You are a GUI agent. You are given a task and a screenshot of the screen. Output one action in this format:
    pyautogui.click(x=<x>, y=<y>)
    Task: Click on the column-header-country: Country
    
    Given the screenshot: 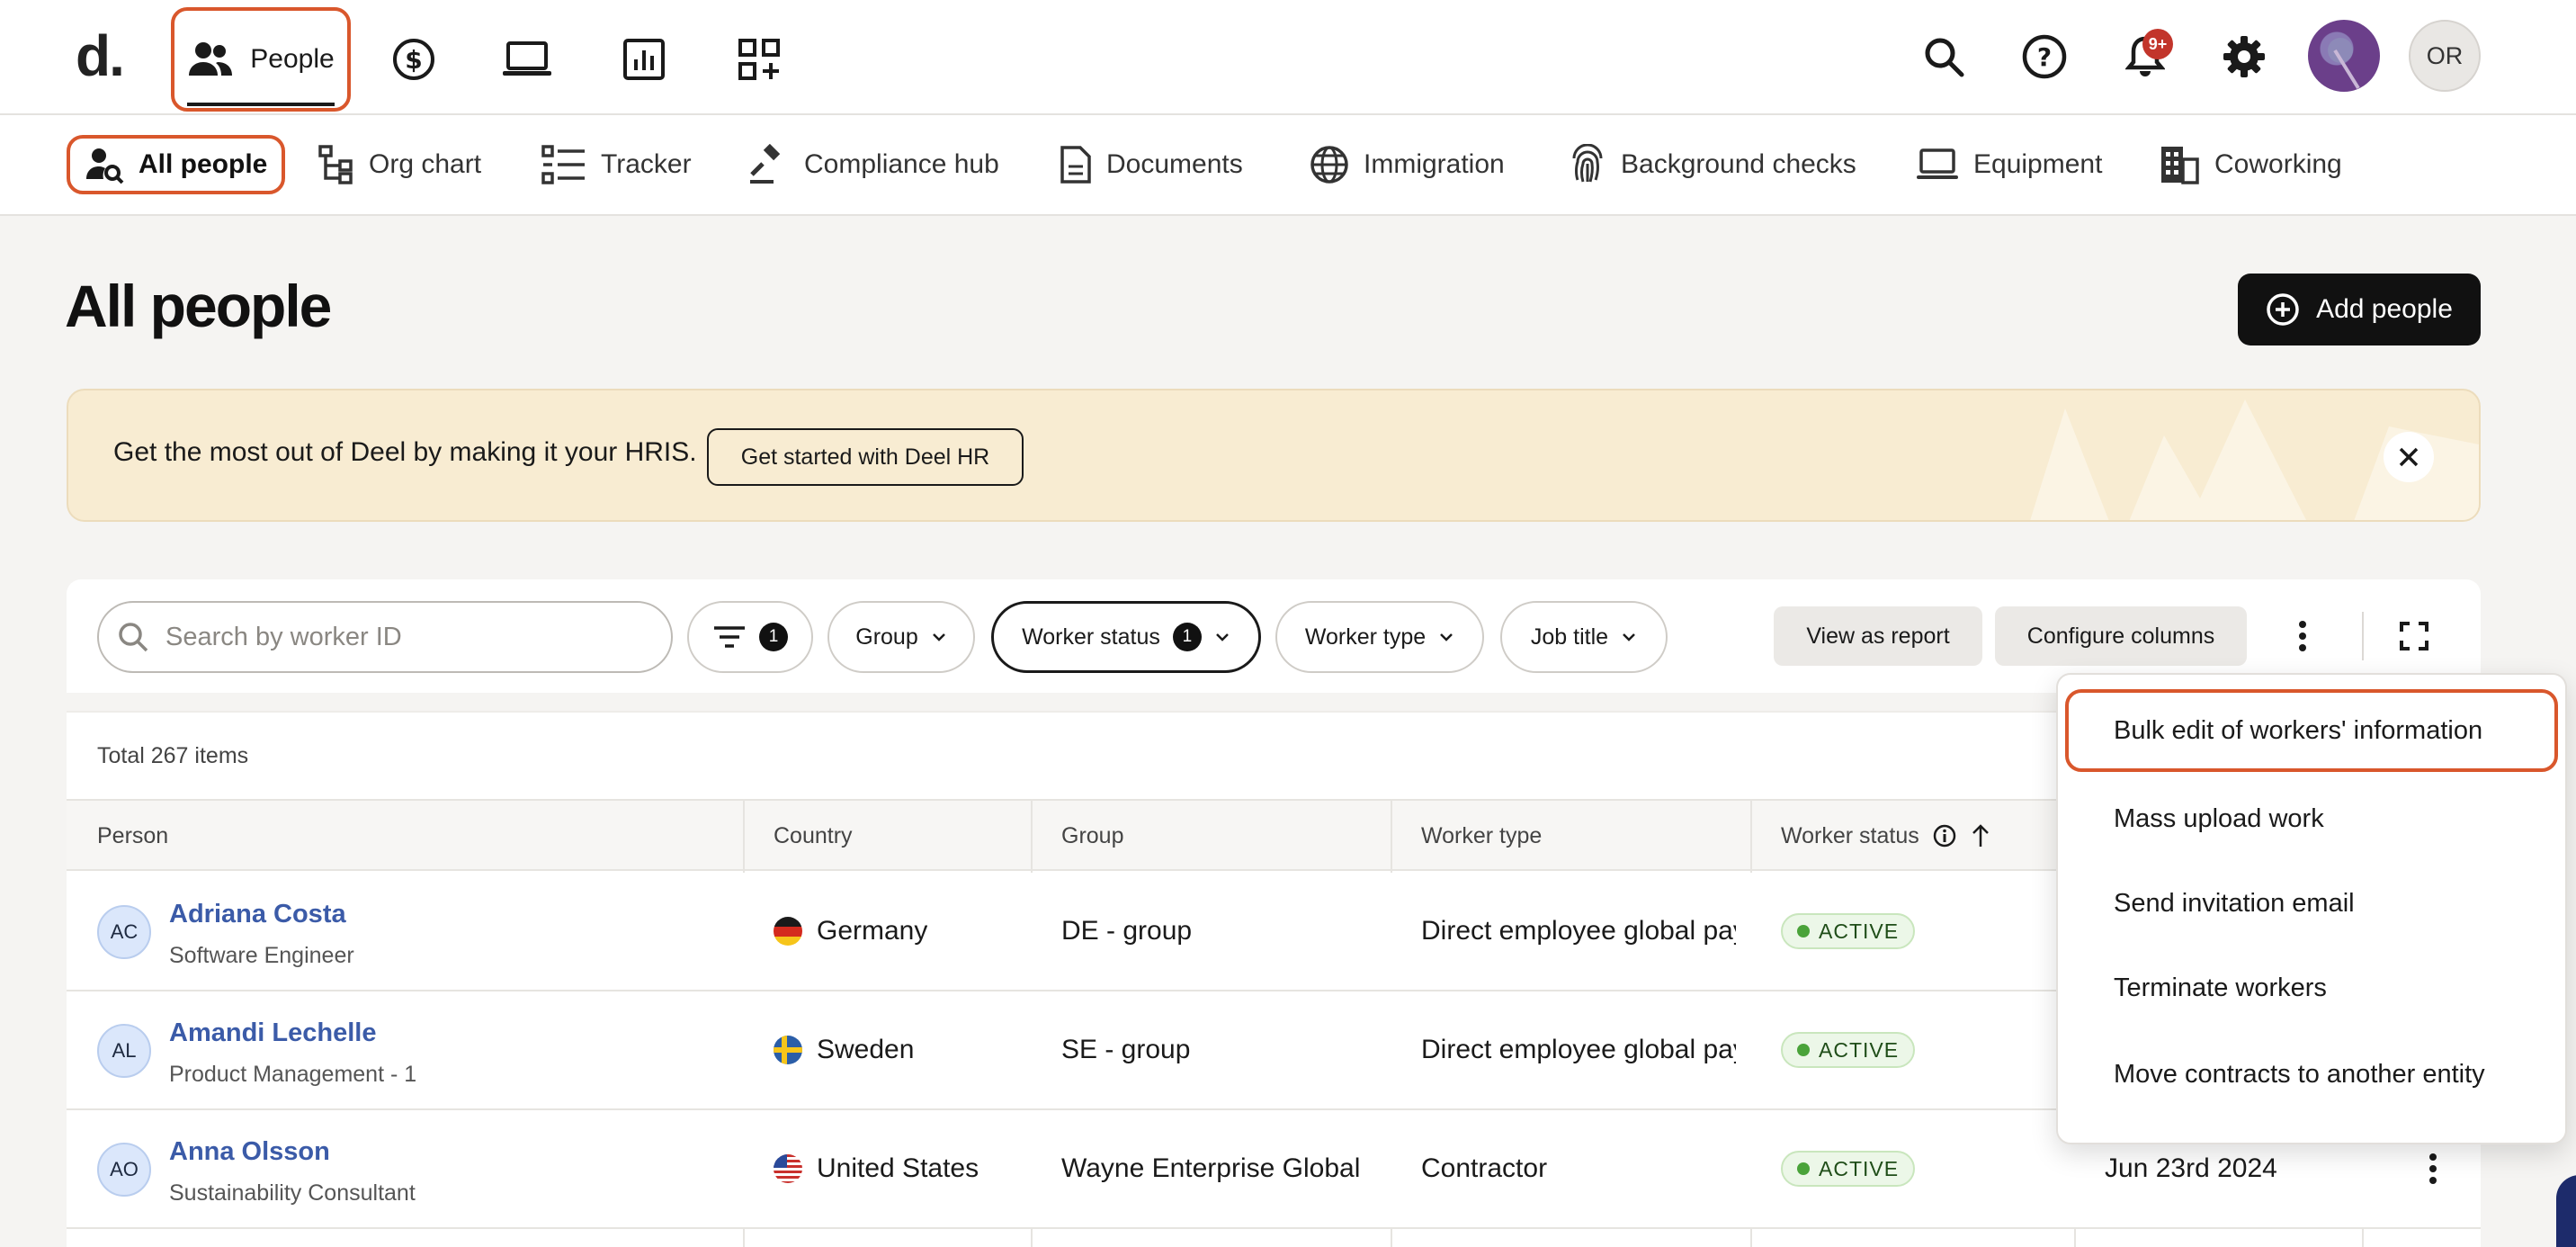 What is the action you would take?
    pyautogui.click(x=813, y=836)
    